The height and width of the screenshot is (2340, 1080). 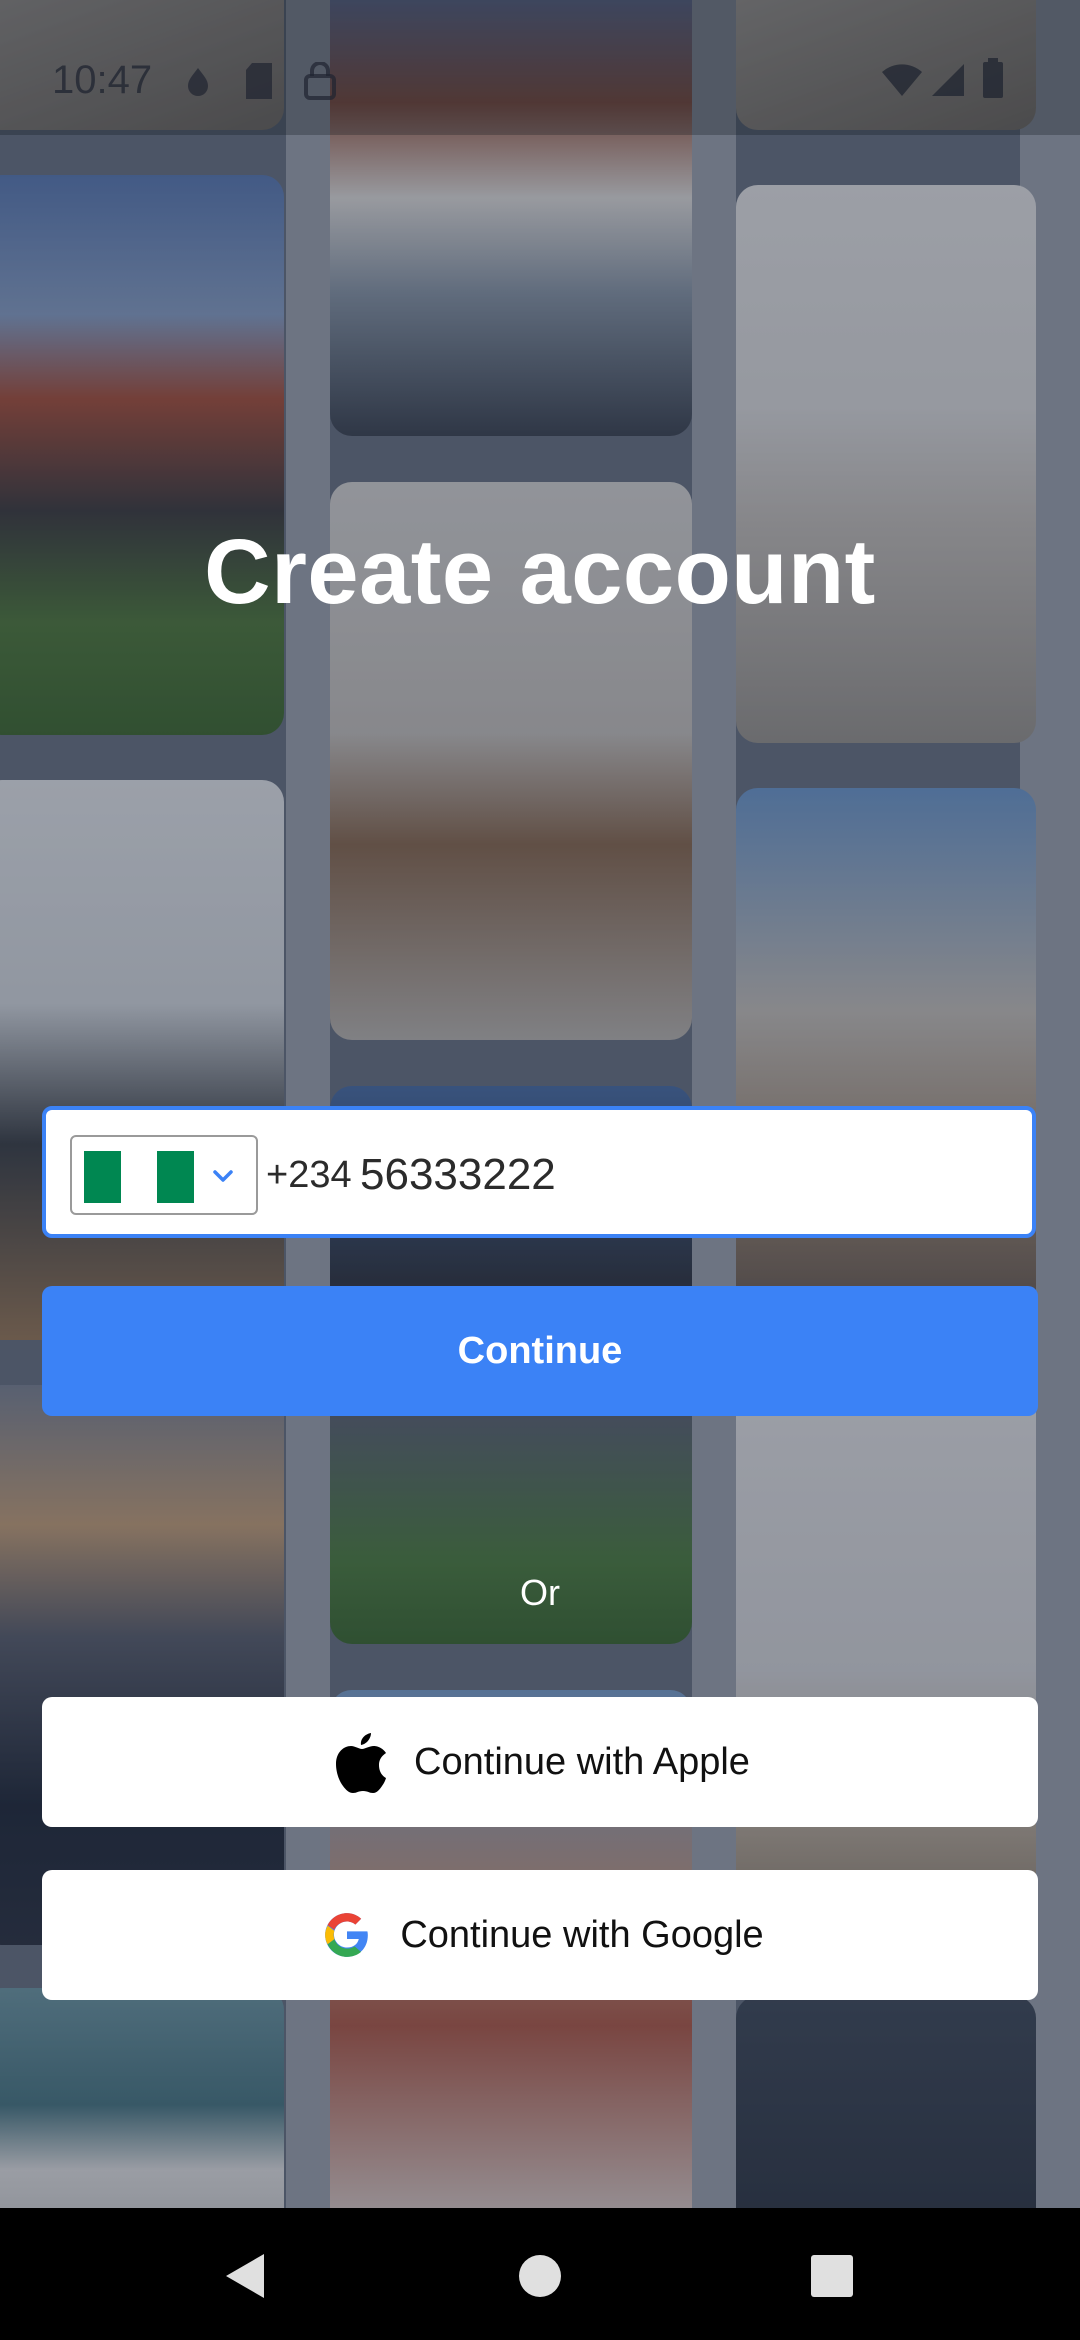 I want to click on status-time: 10:47, so click(x=102, y=80).